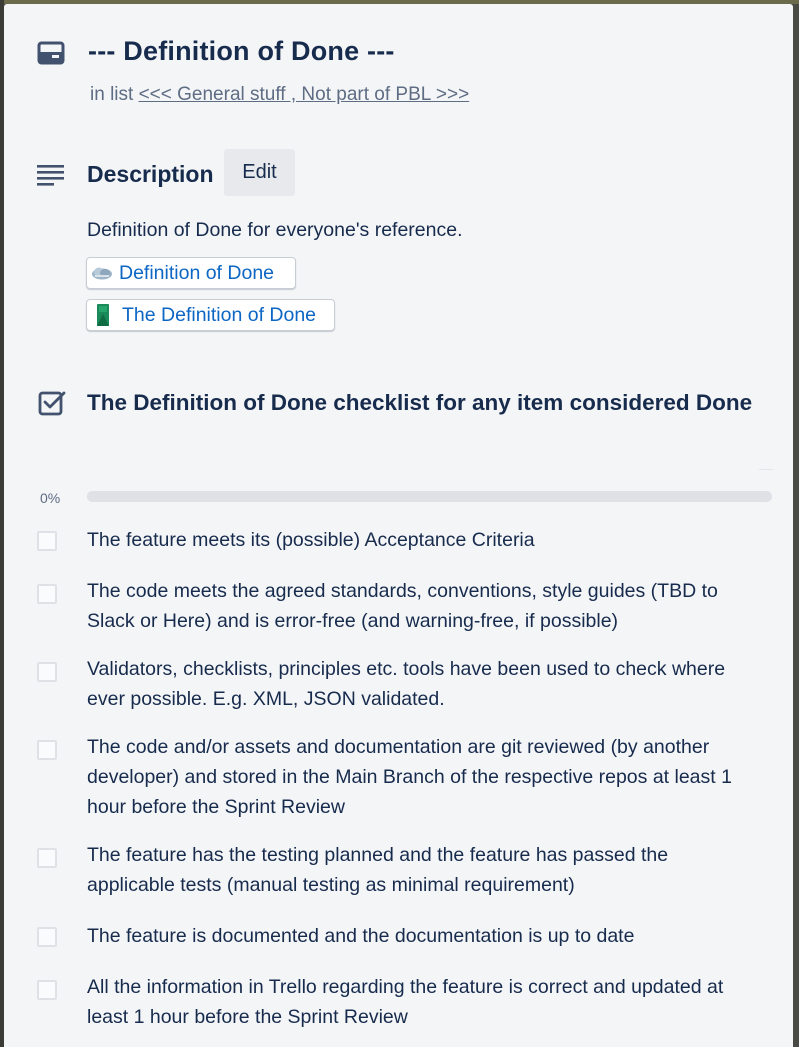 The image size is (799, 1047). Describe the element at coordinates (429, 496) in the screenshot. I see `checklist-progress-bar` at that location.